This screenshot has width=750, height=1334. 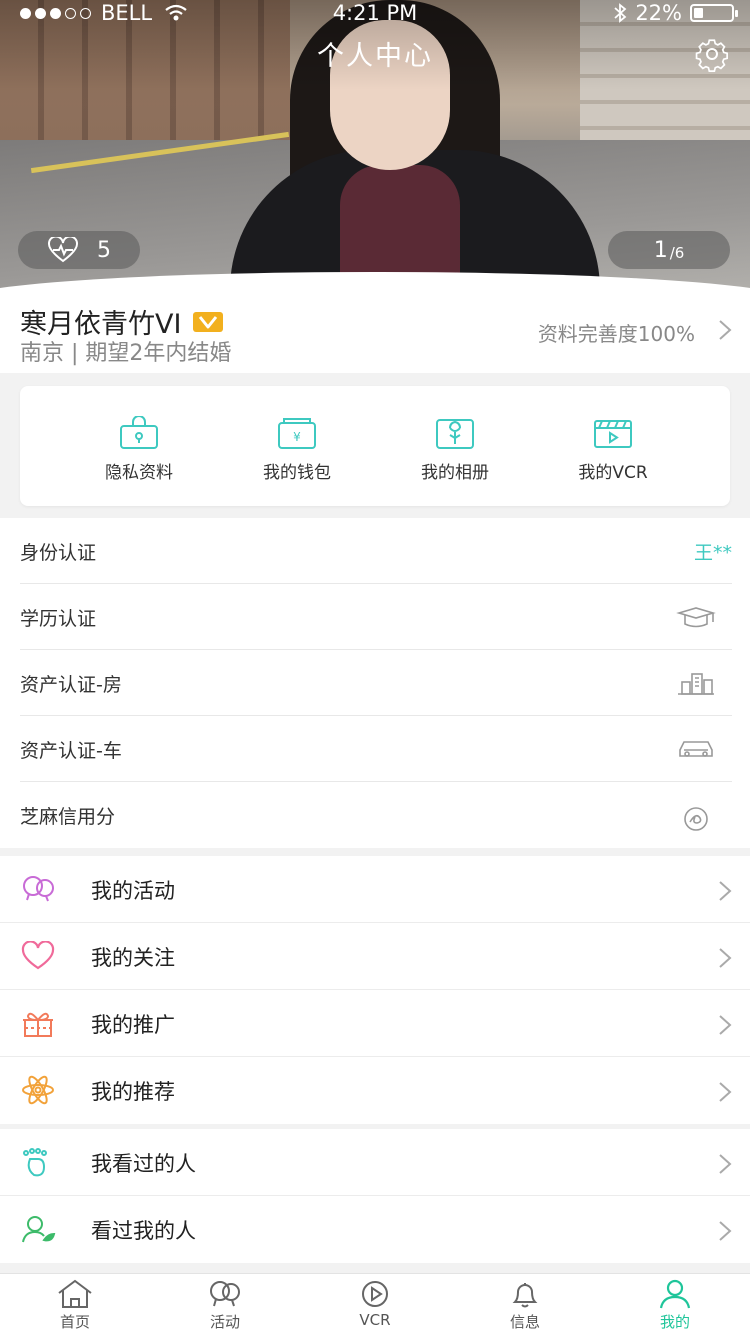 I want to click on photo-pager: 1/6, so click(x=669, y=250).